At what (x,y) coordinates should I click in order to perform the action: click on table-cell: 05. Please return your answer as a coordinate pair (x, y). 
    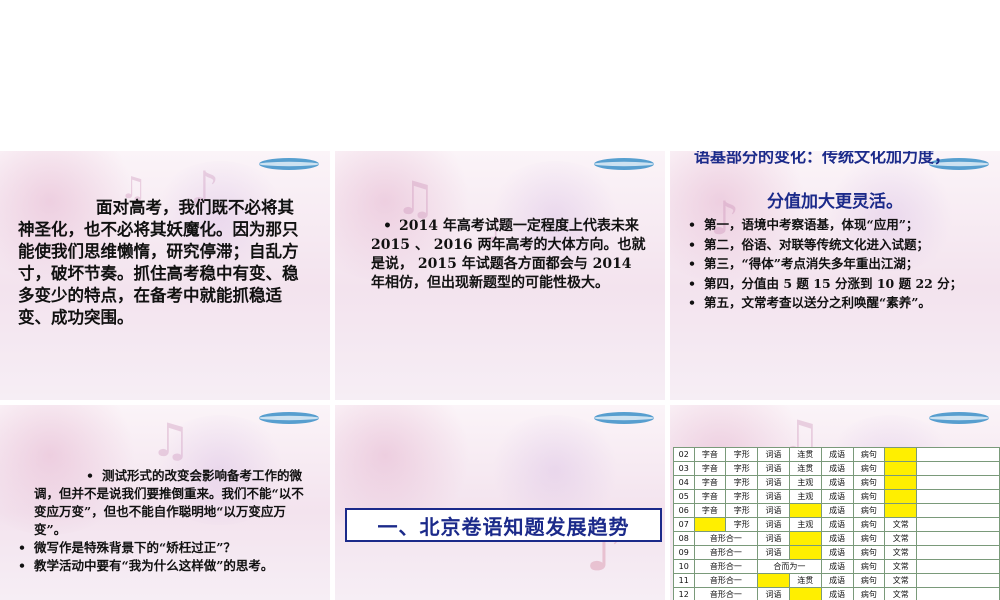
    Looking at the image, I should click on (684, 496).